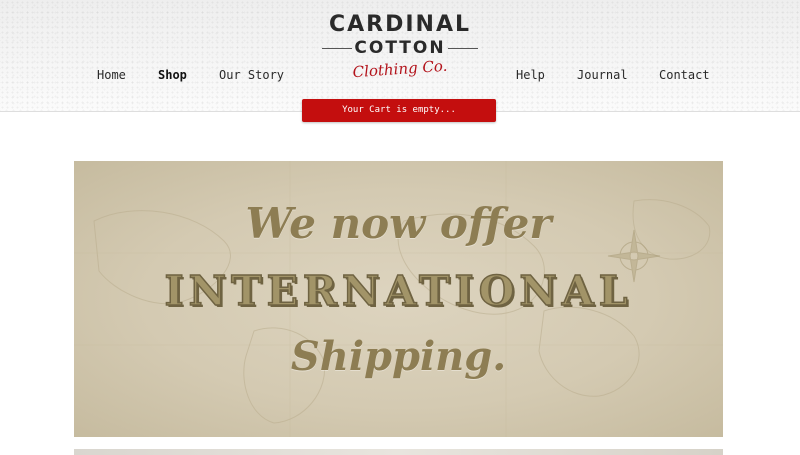  What do you see at coordinates (172, 75) in the screenshot?
I see `nav-shop: Shop` at bounding box center [172, 75].